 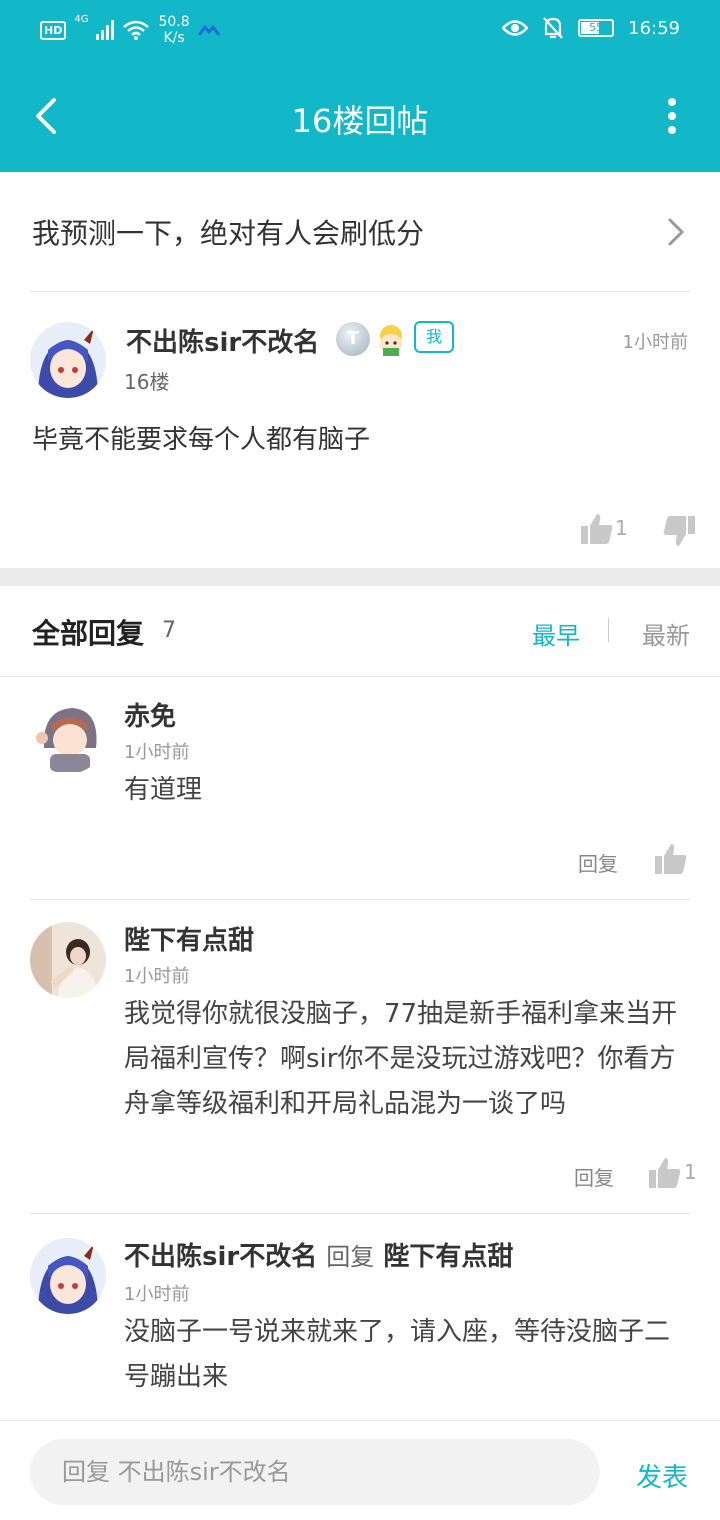 I want to click on speed-value: 50.8, so click(x=174, y=22).